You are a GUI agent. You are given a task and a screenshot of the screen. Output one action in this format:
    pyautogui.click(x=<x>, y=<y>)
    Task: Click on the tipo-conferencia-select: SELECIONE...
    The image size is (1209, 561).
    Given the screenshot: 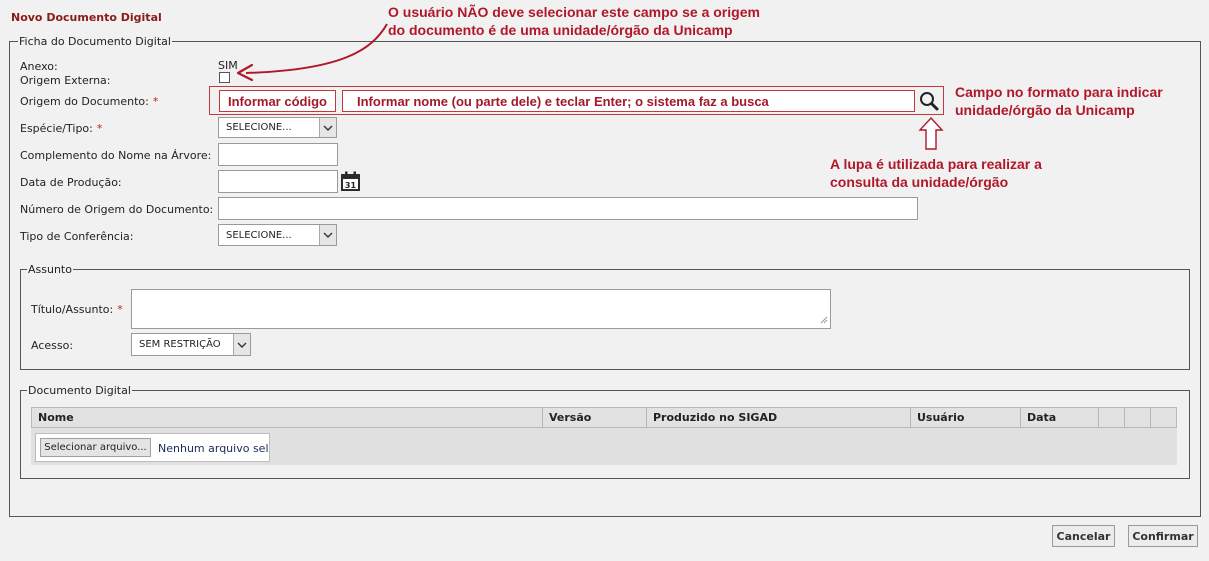 What is the action you would take?
    pyautogui.click(x=277, y=235)
    